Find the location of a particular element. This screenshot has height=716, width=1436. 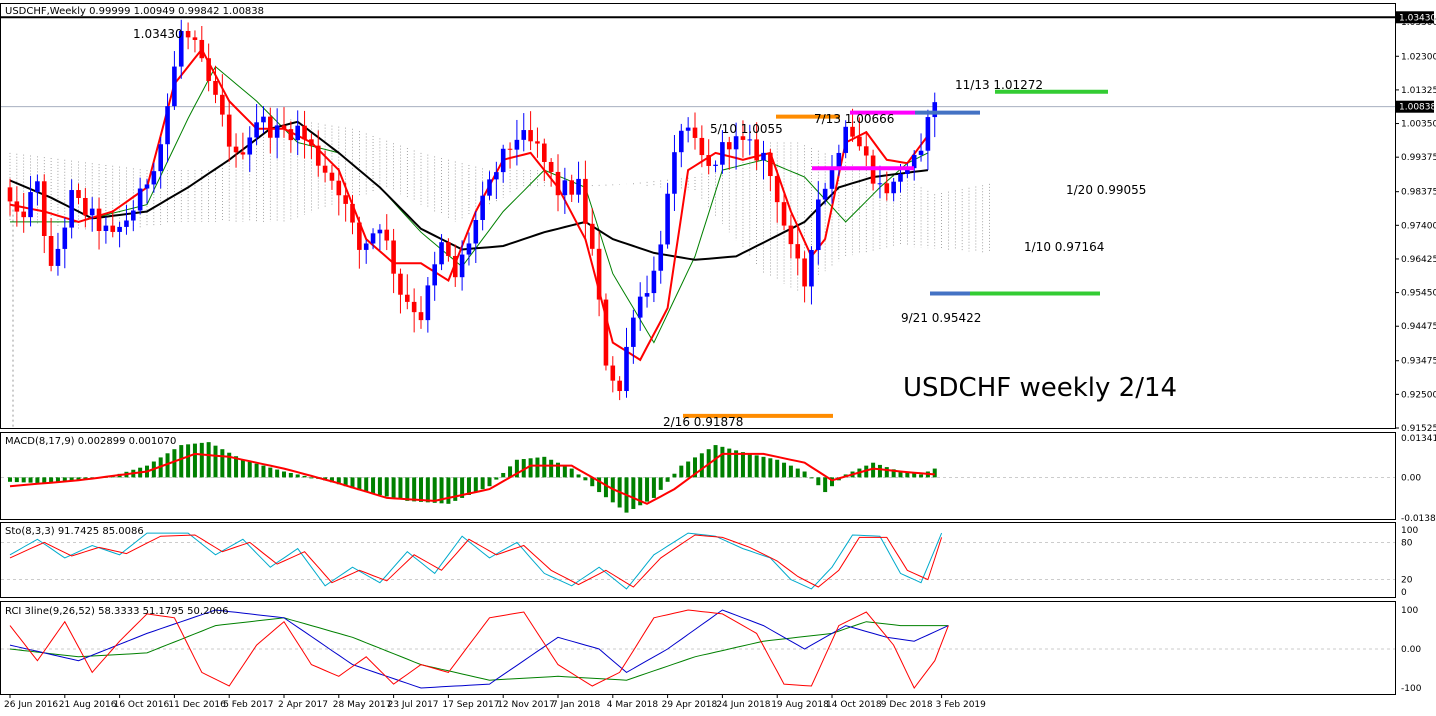

date-label: 5 Feb 2017 is located at coordinates (248, 705).